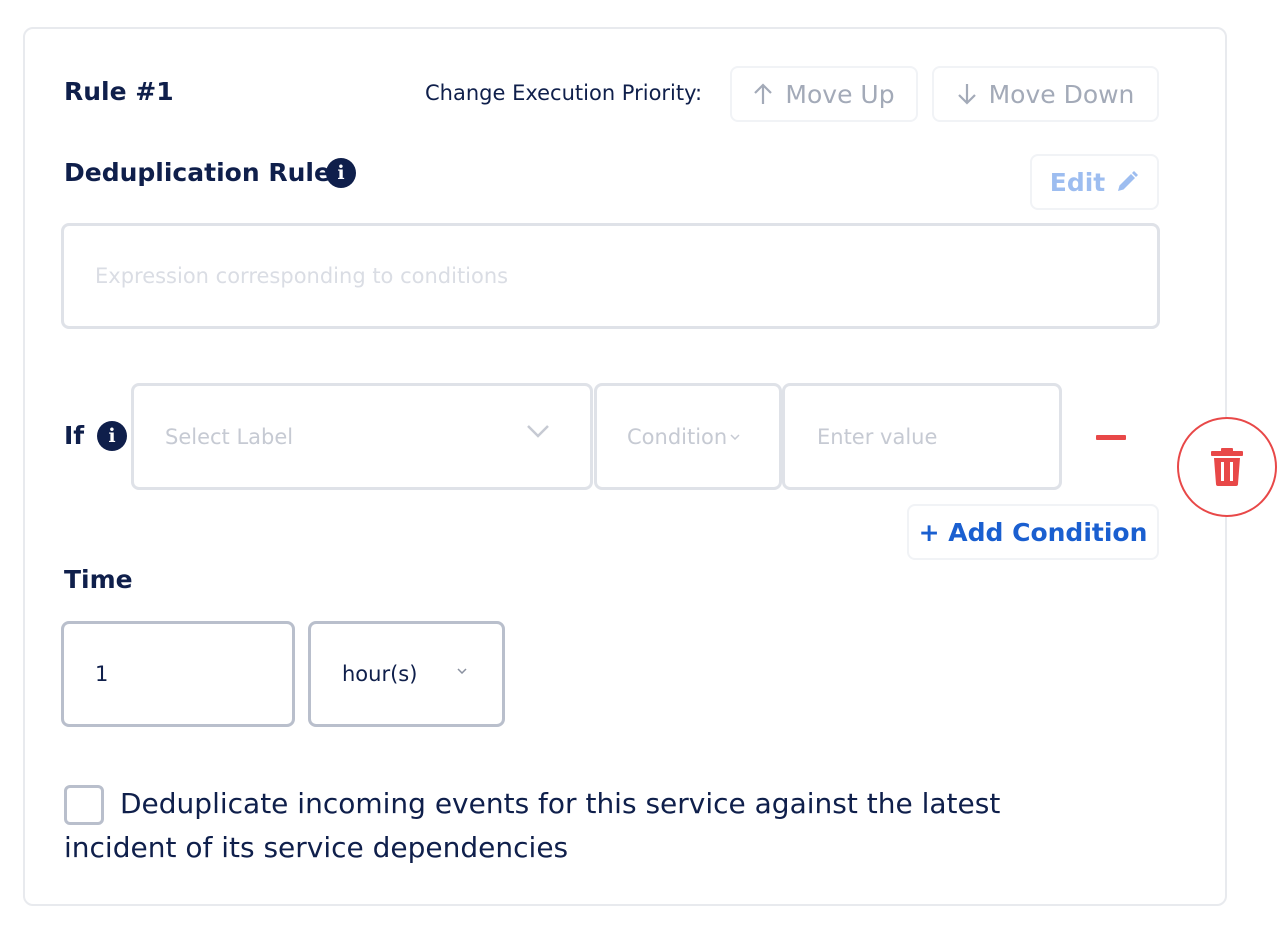 The width and height of the screenshot is (1284, 932). Describe the element at coordinates (84, 805) in the screenshot. I see `dependency-checkbox` at that location.